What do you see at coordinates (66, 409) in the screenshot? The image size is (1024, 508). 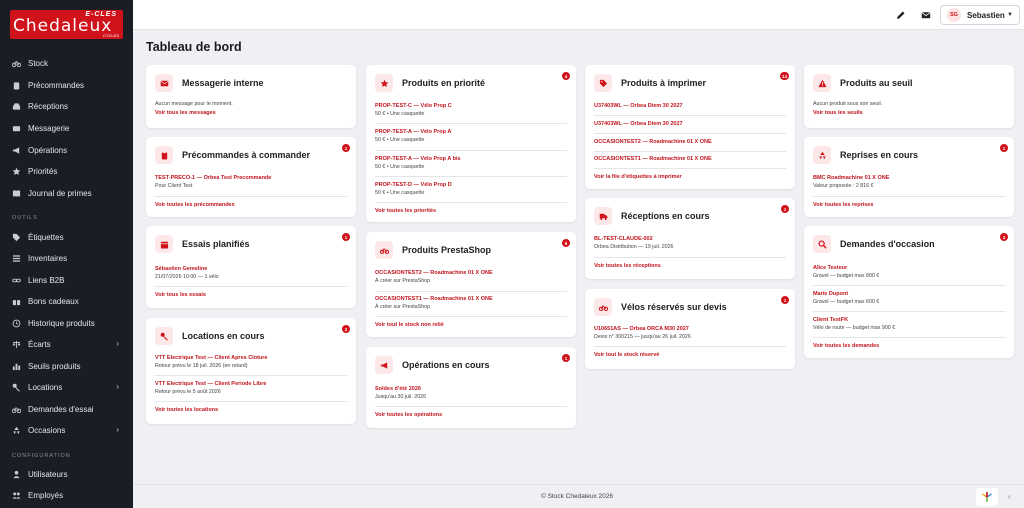 I see `sidebar-item-demandes-essai: Demandes d'essai` at bounding box center [66, 409].